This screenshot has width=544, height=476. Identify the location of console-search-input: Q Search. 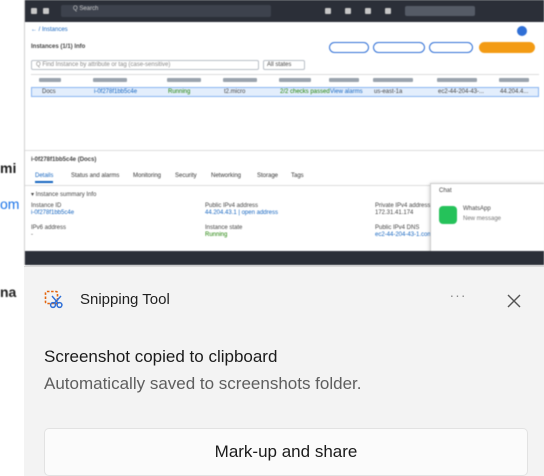
(166, 11).